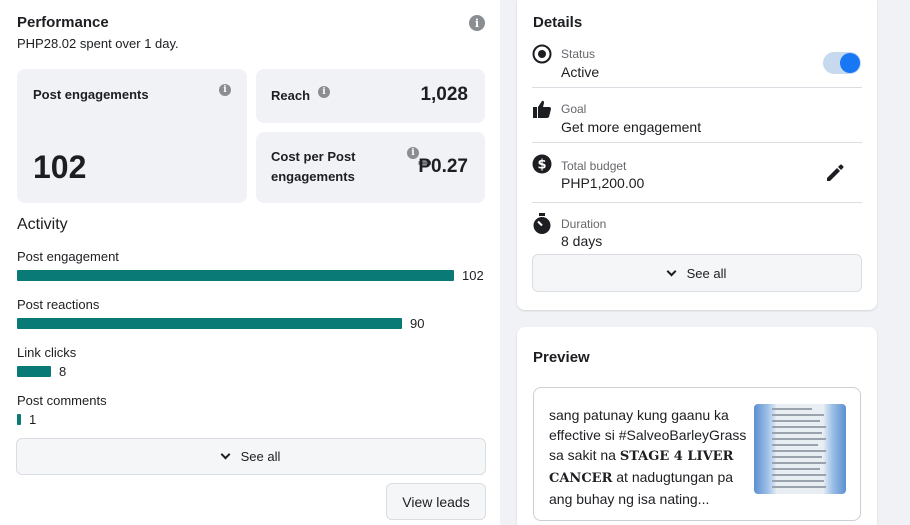 This screenshot has height=525, width=910. Describe the element at coordinates (558, 22) in the screenshot. I see `details-title: Details` at that location.